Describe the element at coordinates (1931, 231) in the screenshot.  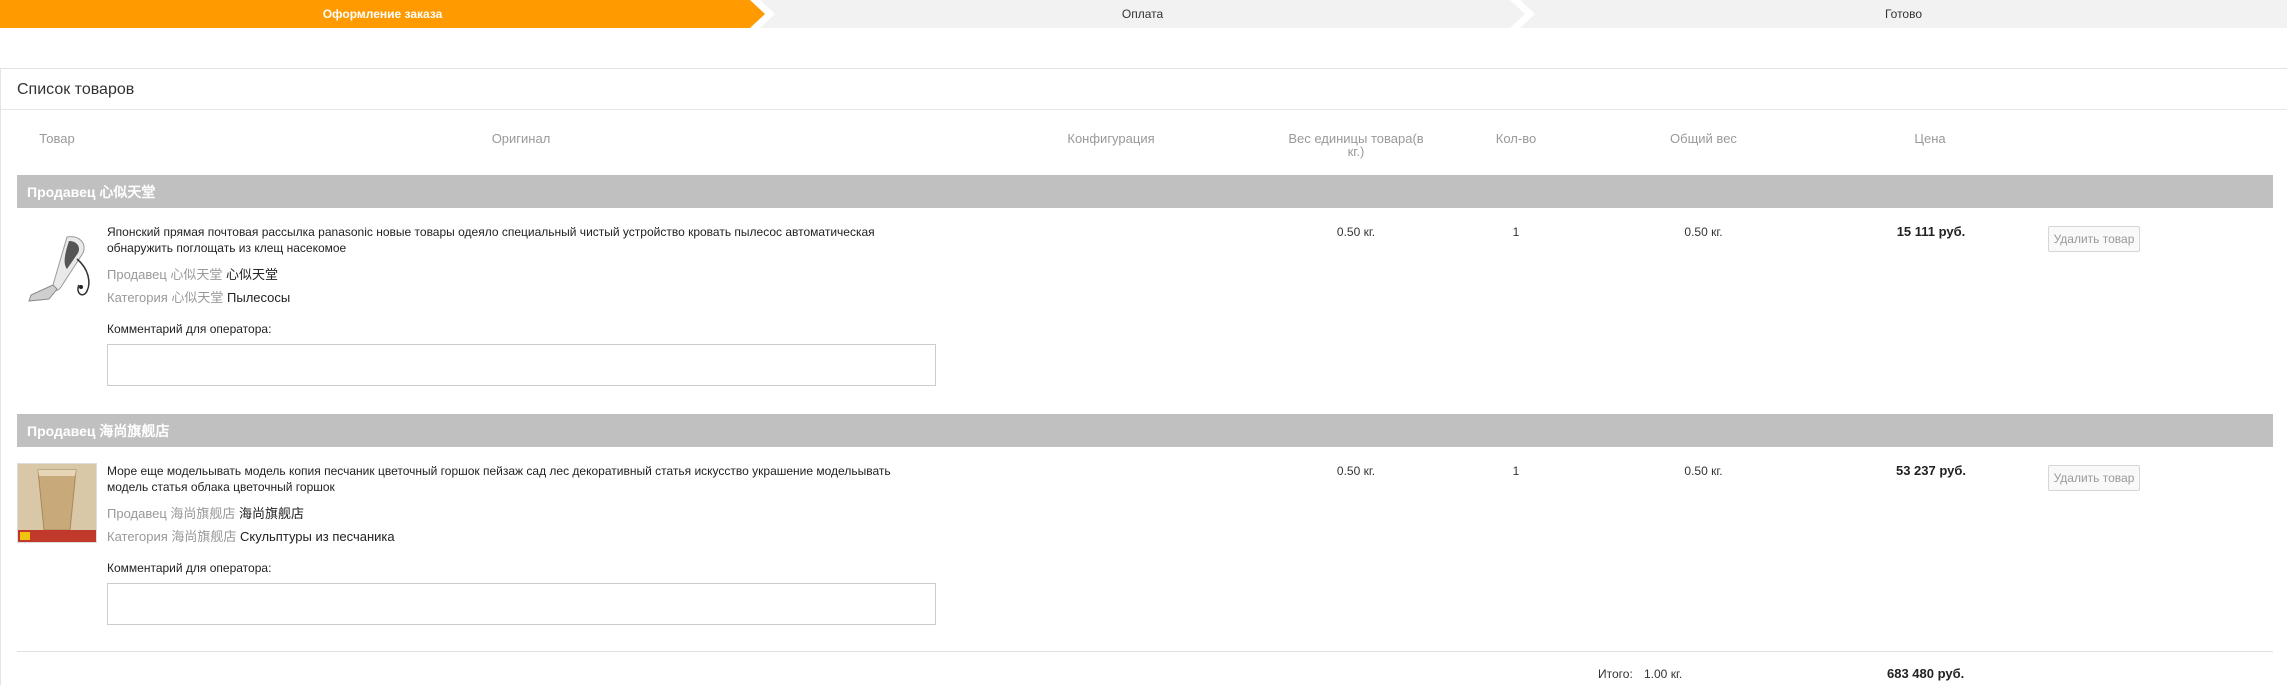
I see `price: 15 111 руб.` at that location.